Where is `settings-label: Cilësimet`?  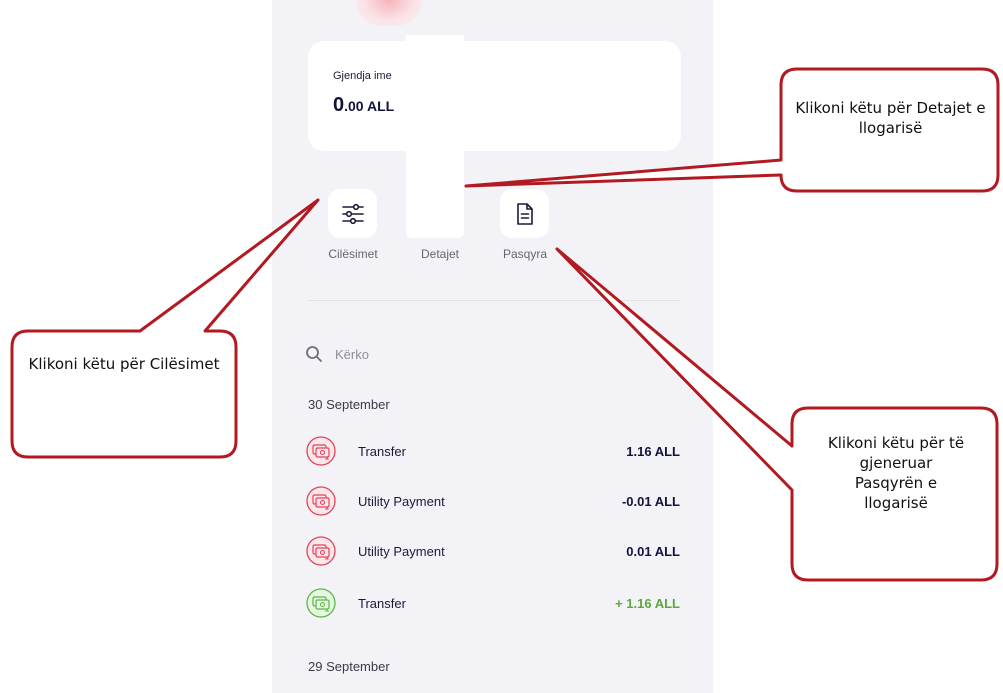
settings-label: Cilësimet is located at coordinates (353, 254).